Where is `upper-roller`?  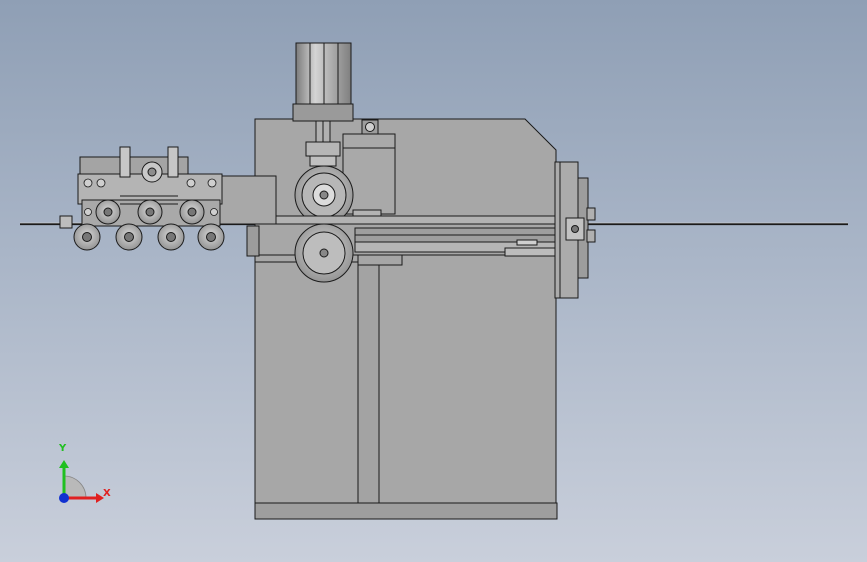 upper-roller is located at coordinates (324, 195).